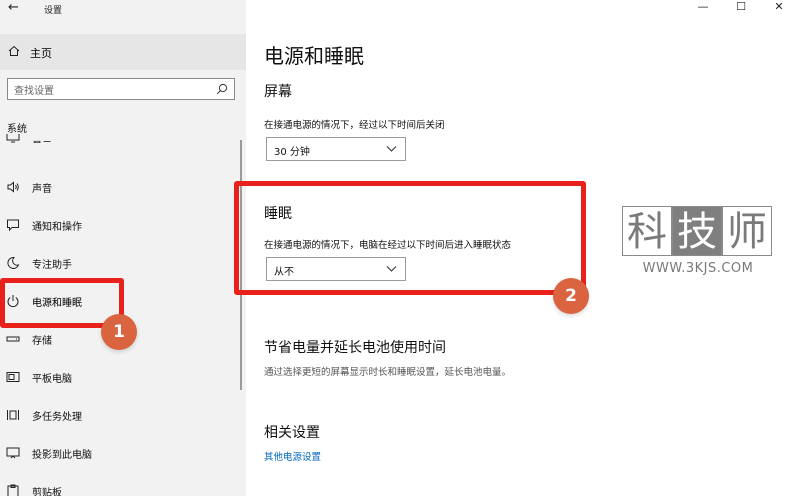 This screenshot has width=800, height=496. What do you see at coordinates (698, 268) in the screenshot?
I see `watermark-url: WWW.3KJS.COM` at bounding box center [698, 268].